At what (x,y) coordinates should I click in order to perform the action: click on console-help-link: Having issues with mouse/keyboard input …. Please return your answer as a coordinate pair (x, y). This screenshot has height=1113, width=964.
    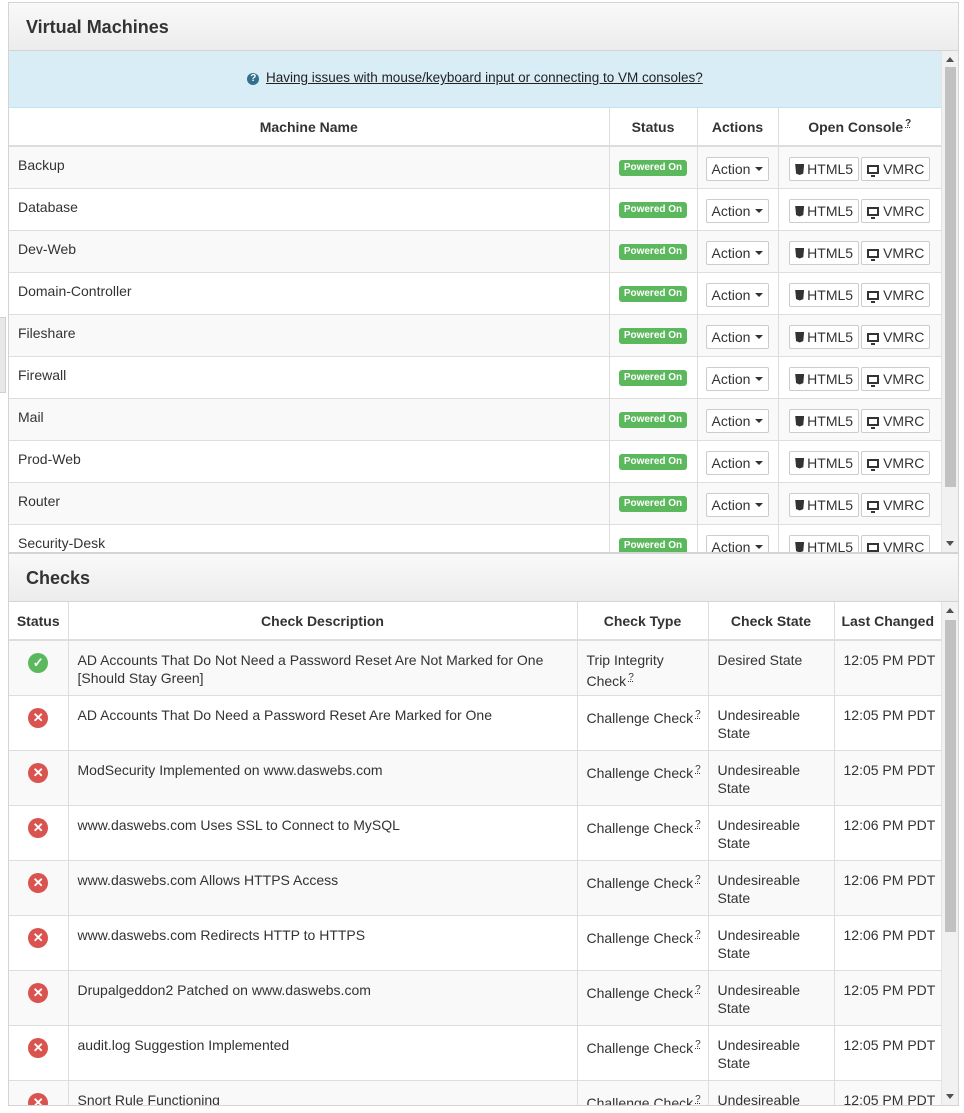
    Looking at the image, I should click on (484, 77).